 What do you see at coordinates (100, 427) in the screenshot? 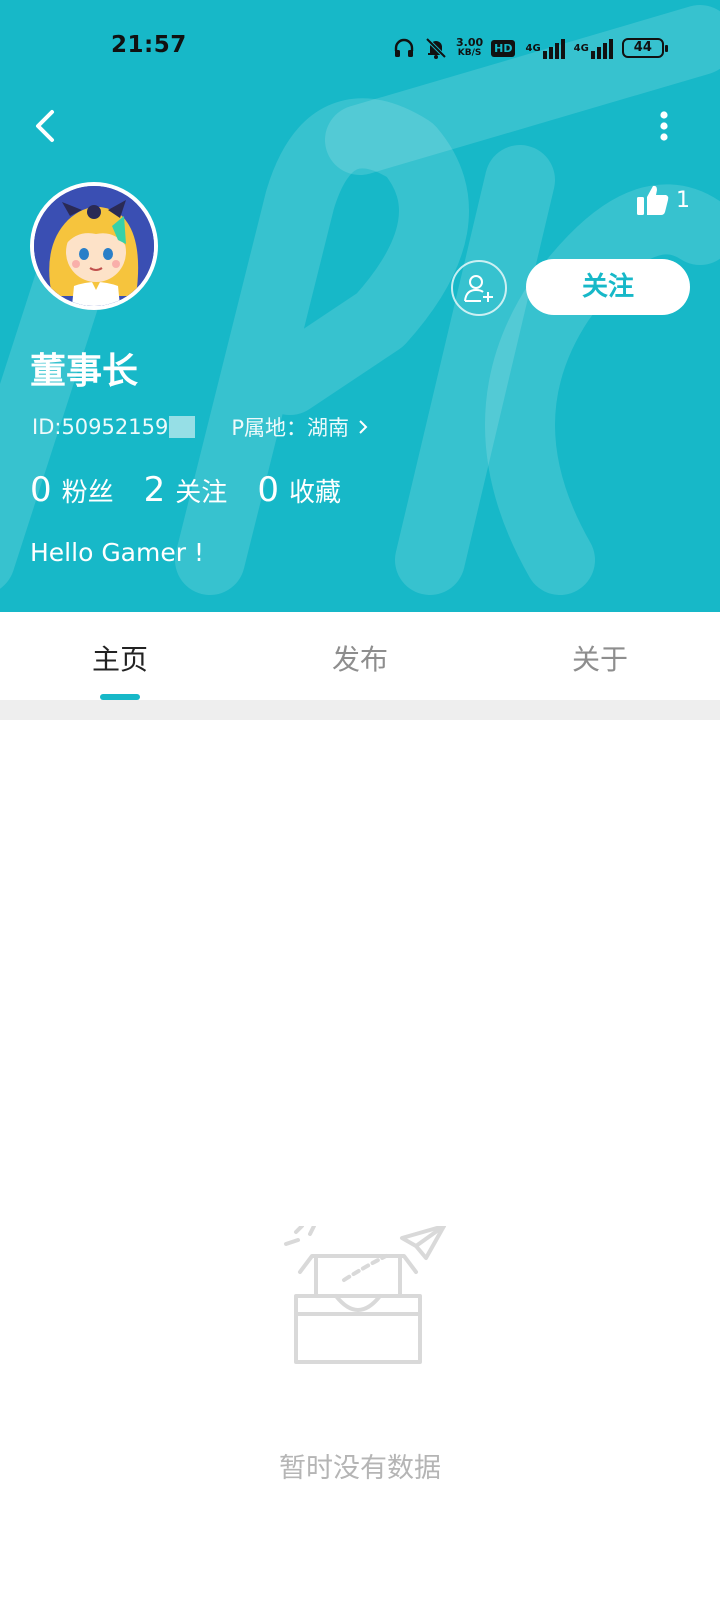
I see `user-id: ID:50952159` at bounding box center [100, 427].